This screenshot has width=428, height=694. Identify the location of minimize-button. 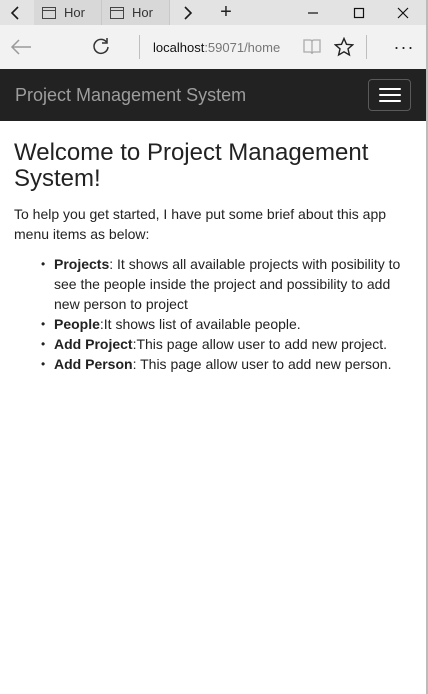
(313, 12).